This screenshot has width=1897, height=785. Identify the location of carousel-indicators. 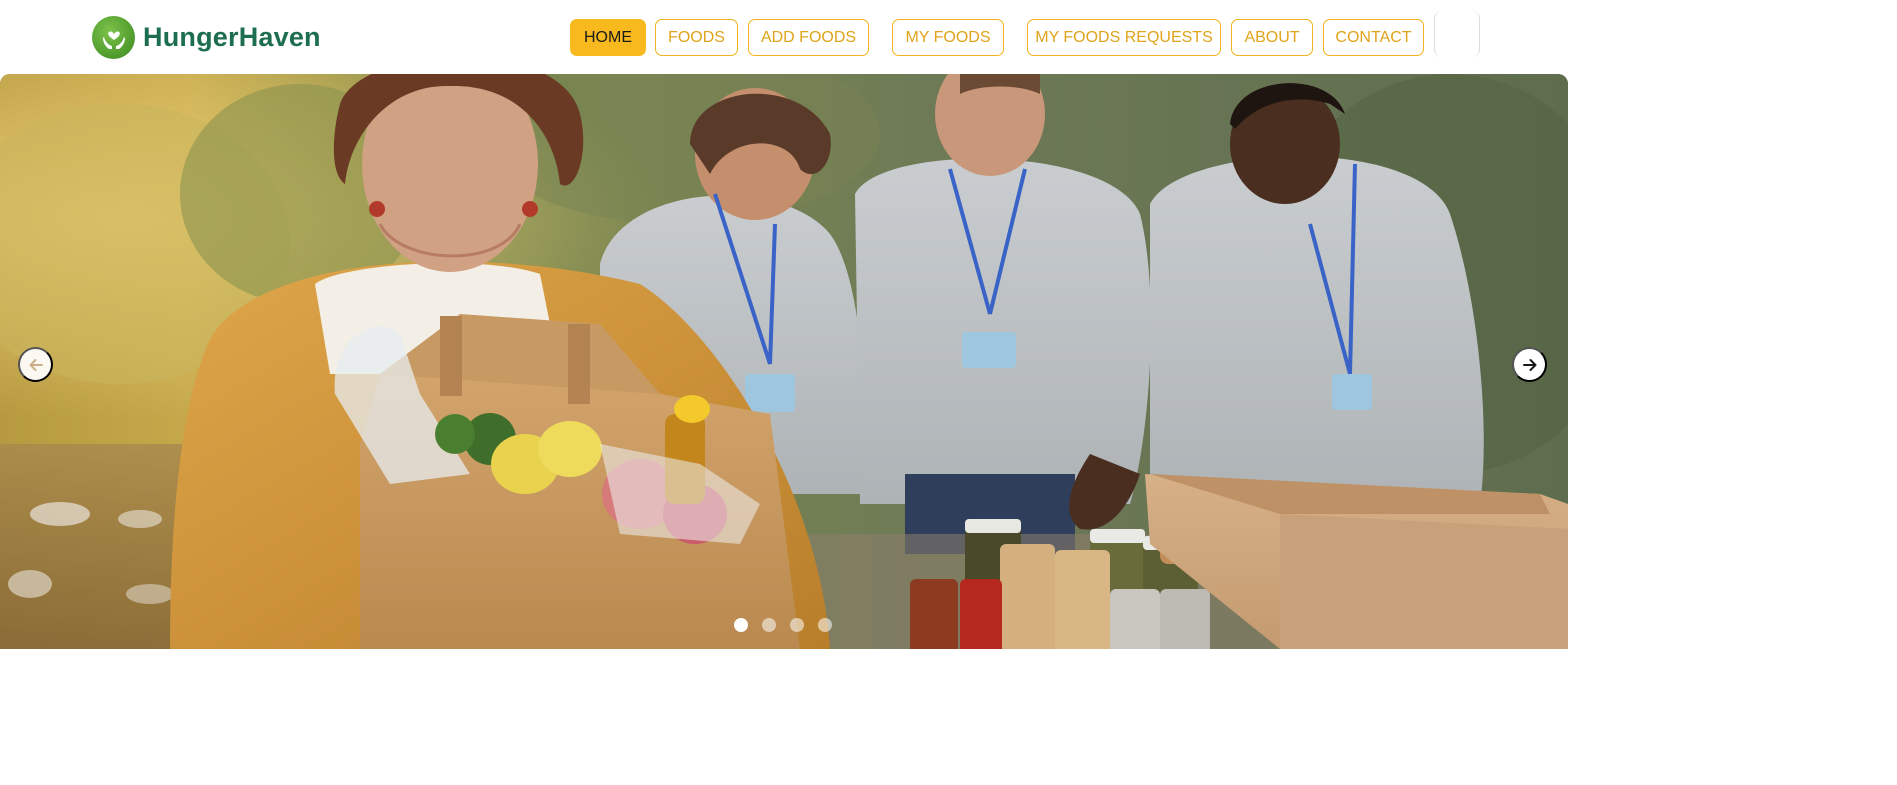
(783, 625).